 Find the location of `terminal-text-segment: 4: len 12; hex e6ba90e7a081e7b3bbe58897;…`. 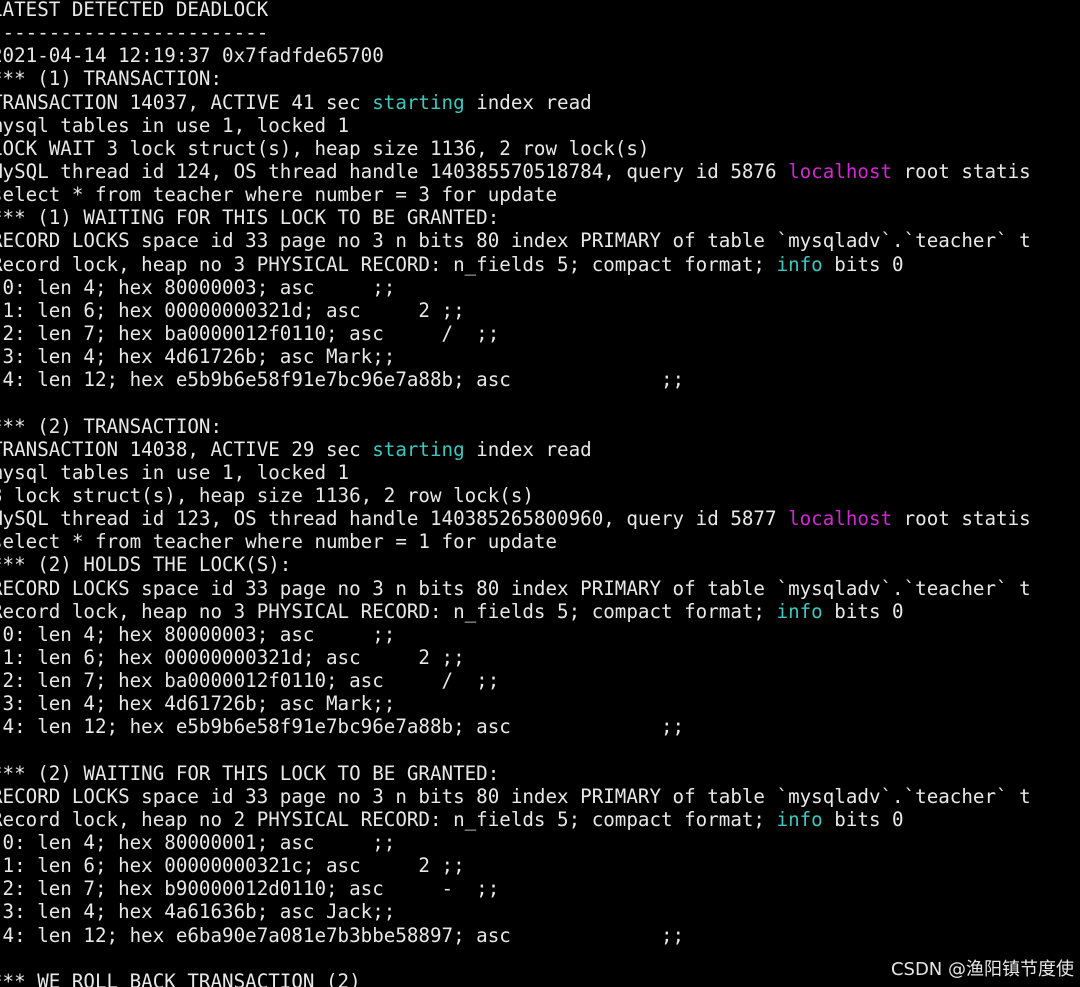

terminal-text-segment: 4: len 12; hex e6ba90e7a081e7b3bbe58897;… is located at coordinates (342, 935).